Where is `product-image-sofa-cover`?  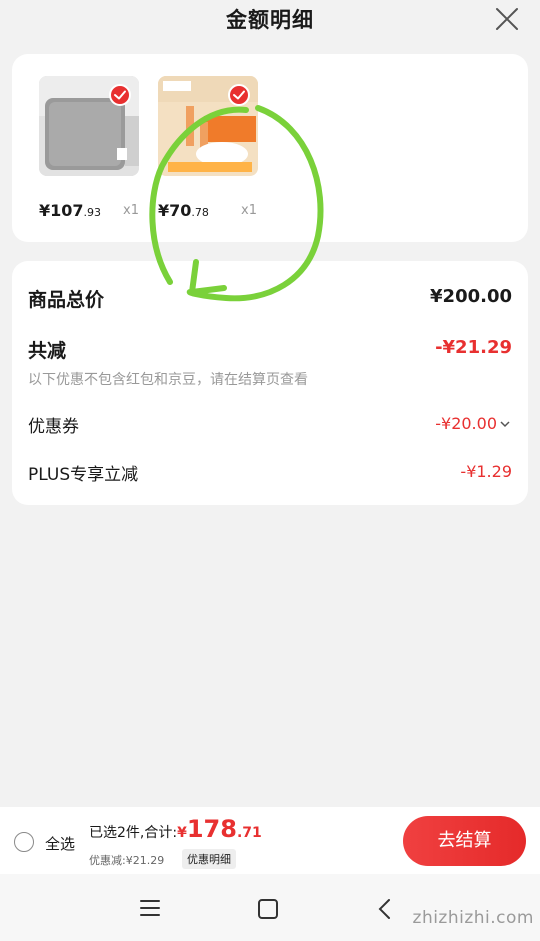
product-image-sofa-cover is located at coordinates (89, 126).